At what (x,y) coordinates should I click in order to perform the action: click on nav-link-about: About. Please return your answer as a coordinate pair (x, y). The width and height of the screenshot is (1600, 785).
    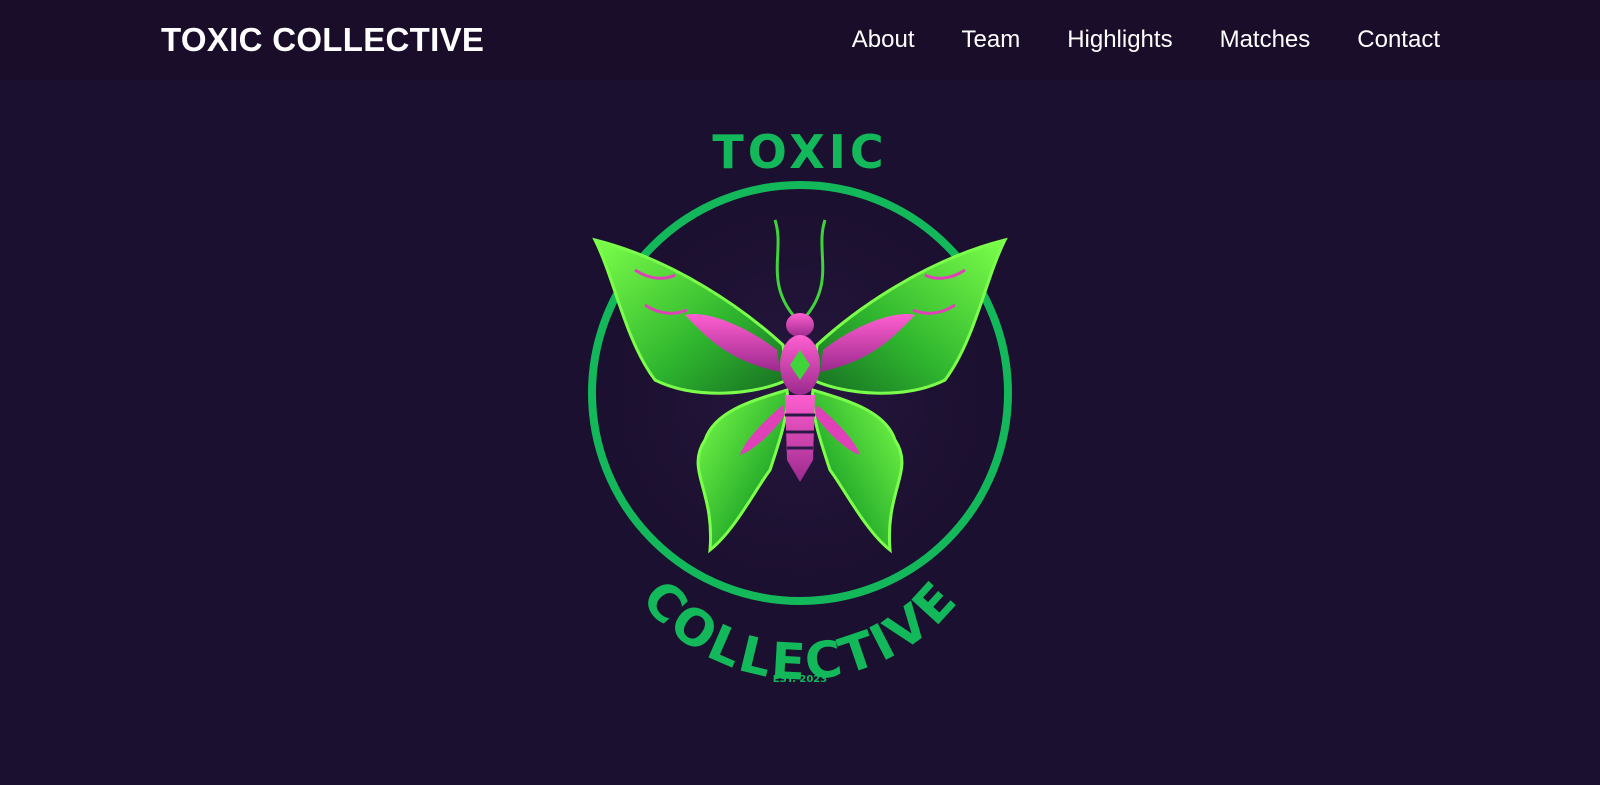
    Looking at the image, I should click on (883, 39).